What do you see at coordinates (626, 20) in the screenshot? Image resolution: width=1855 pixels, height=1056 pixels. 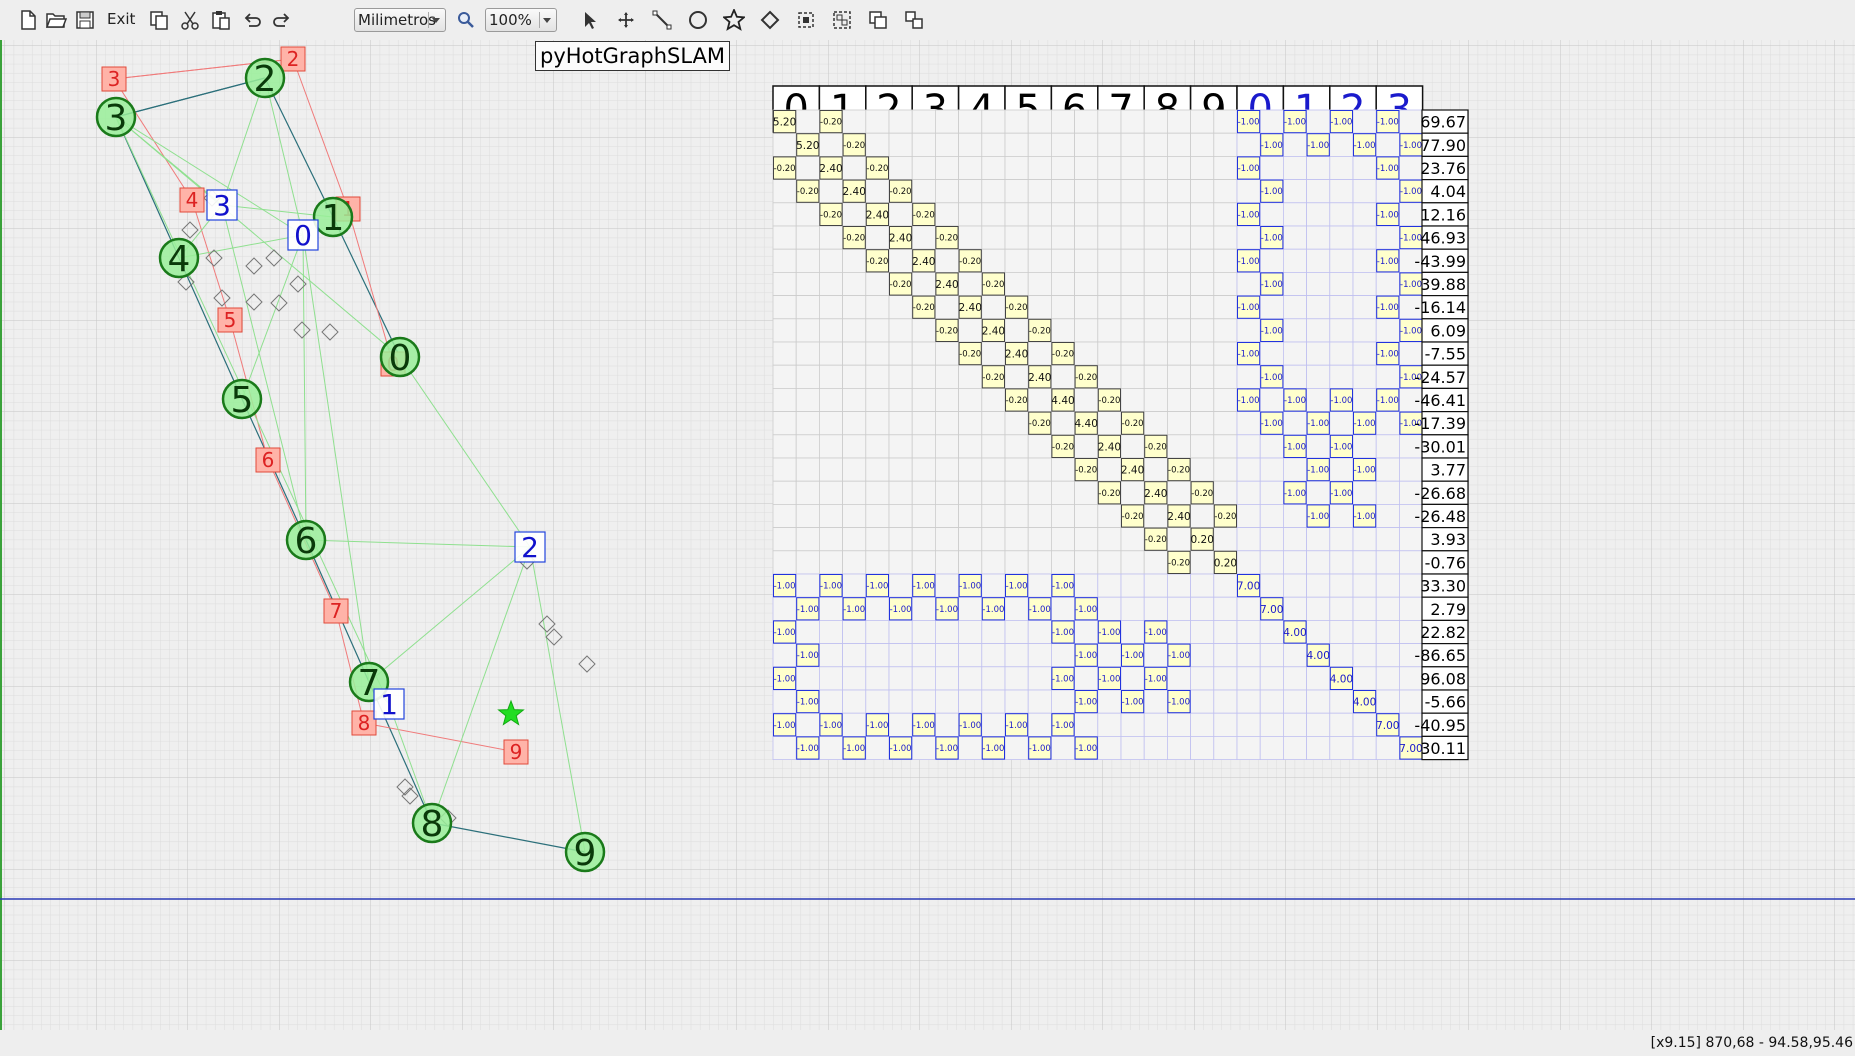 I see `move-icon` at bounding box center [626, 20].